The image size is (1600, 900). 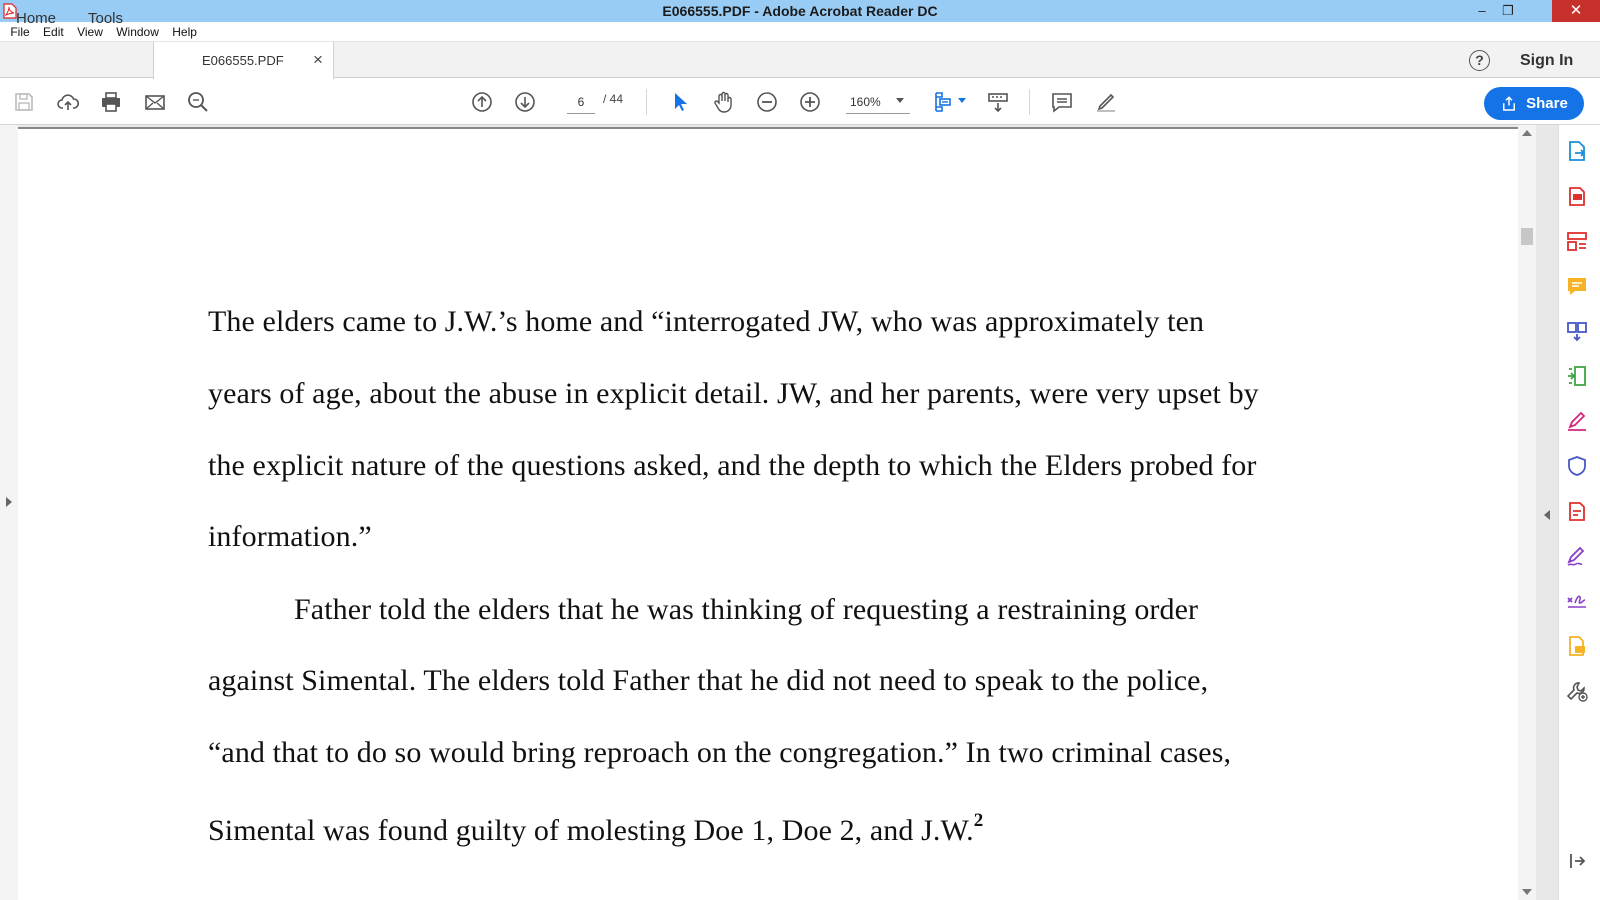 I want to click on comment-icon, so click(x=1062, y=102).